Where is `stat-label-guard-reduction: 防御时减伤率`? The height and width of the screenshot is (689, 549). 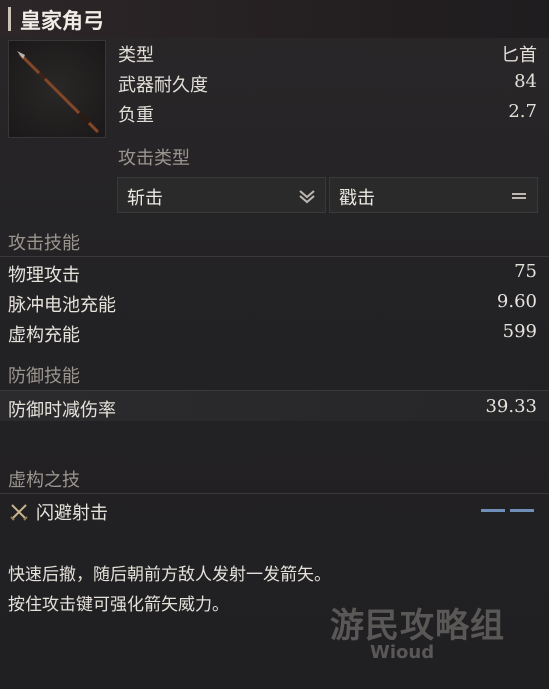
stat-label-guard-reduction: 防御时减伤率 is located at coordinates (62, 410).